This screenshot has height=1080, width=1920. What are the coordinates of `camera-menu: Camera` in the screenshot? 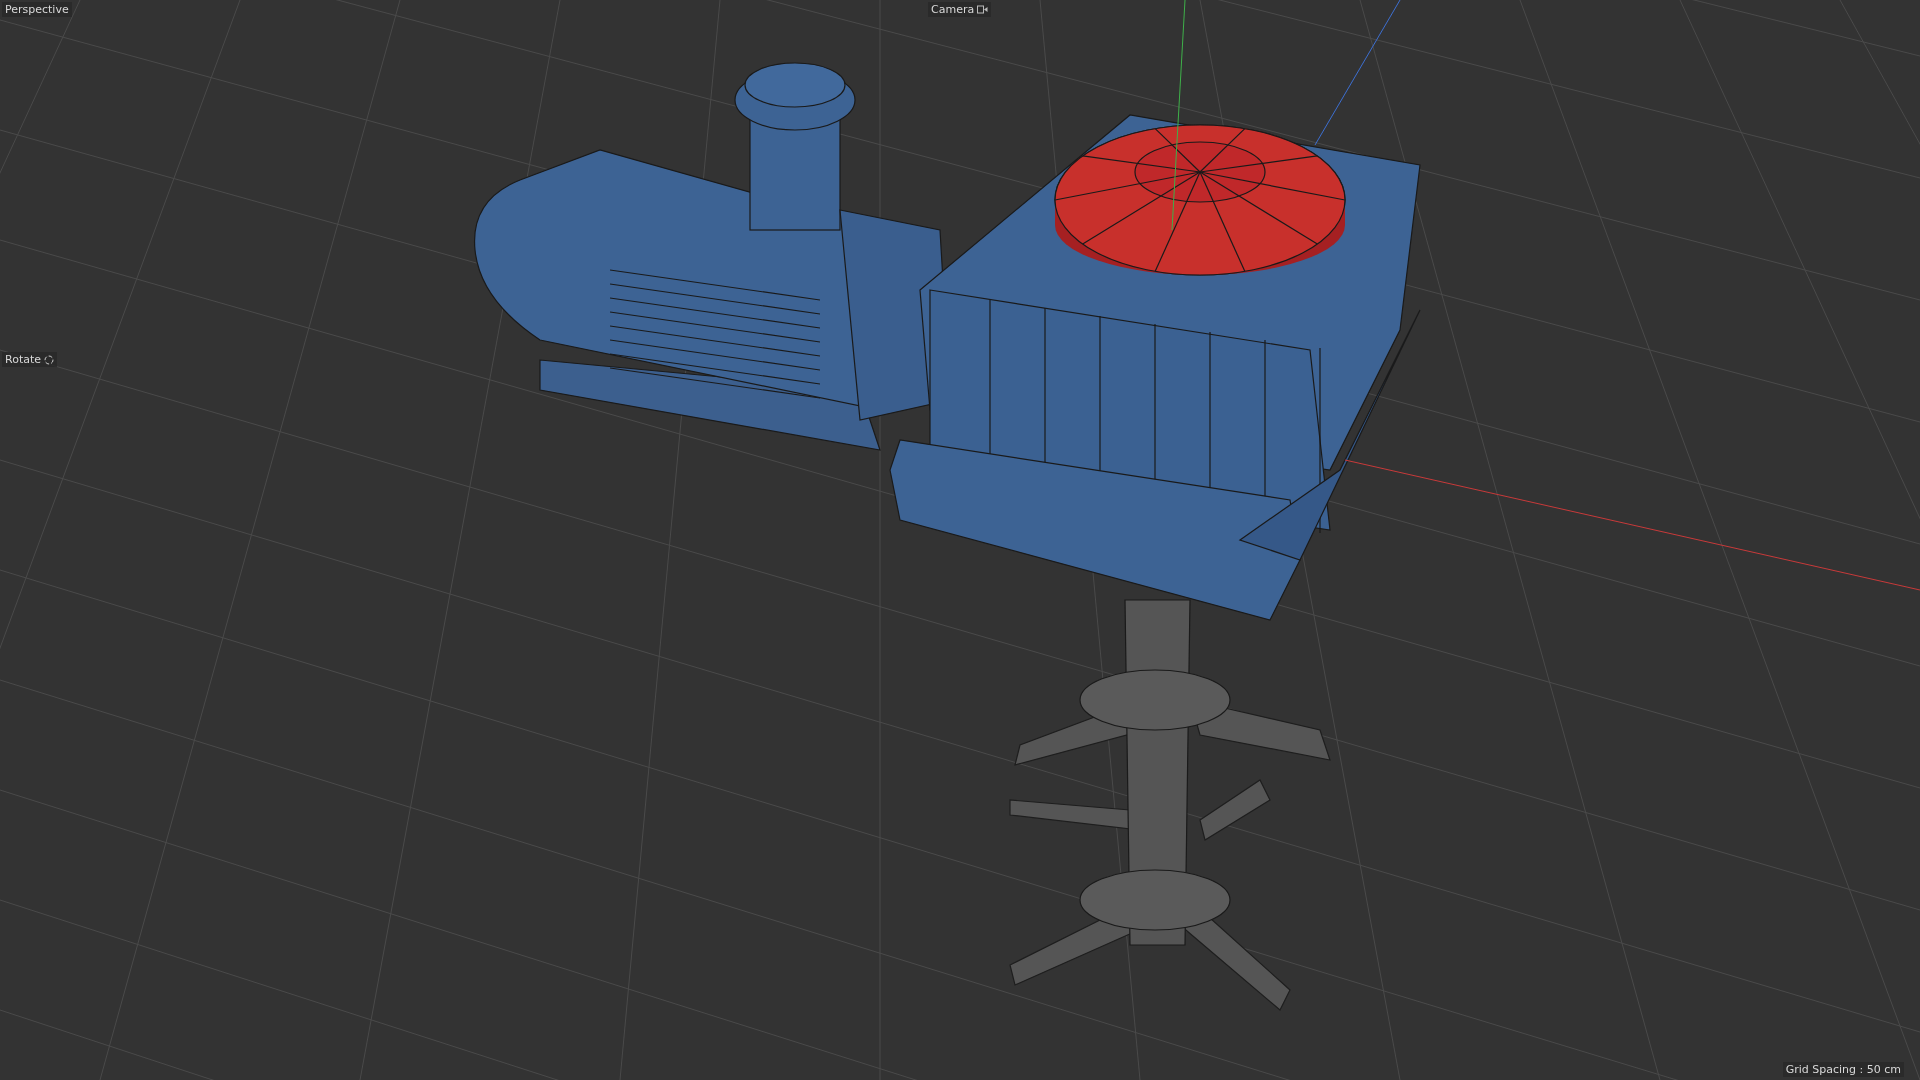 It's located at (960, 9).